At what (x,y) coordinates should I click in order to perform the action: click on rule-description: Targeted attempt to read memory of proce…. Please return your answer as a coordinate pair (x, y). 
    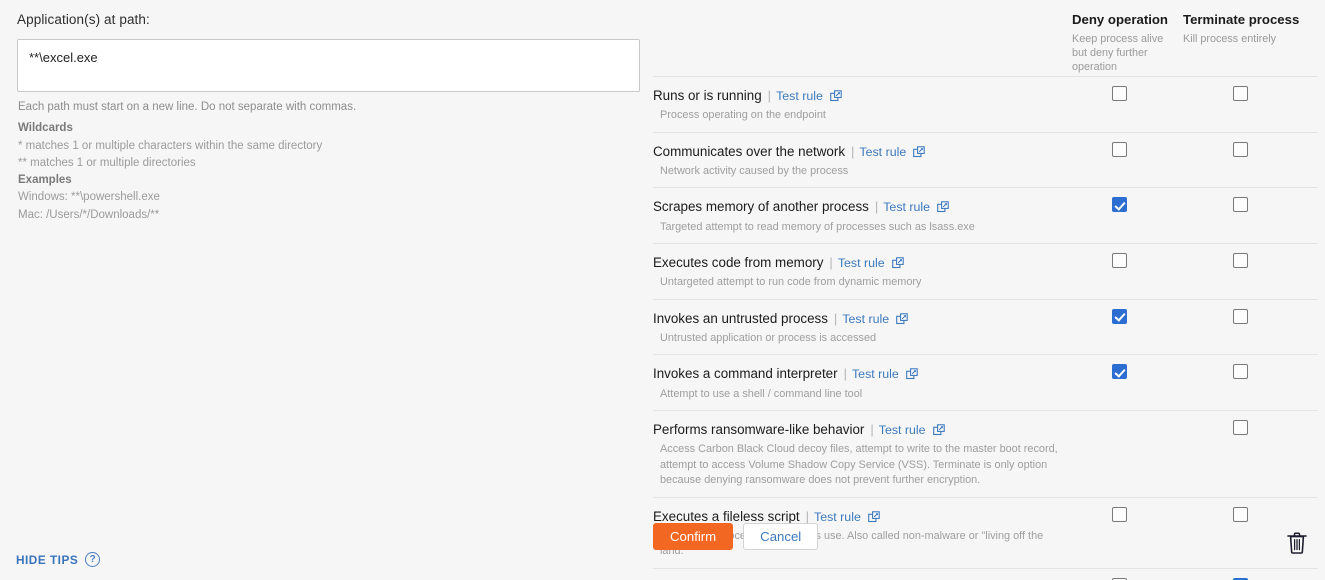
    Looking at the image, I should click on (817, 226).